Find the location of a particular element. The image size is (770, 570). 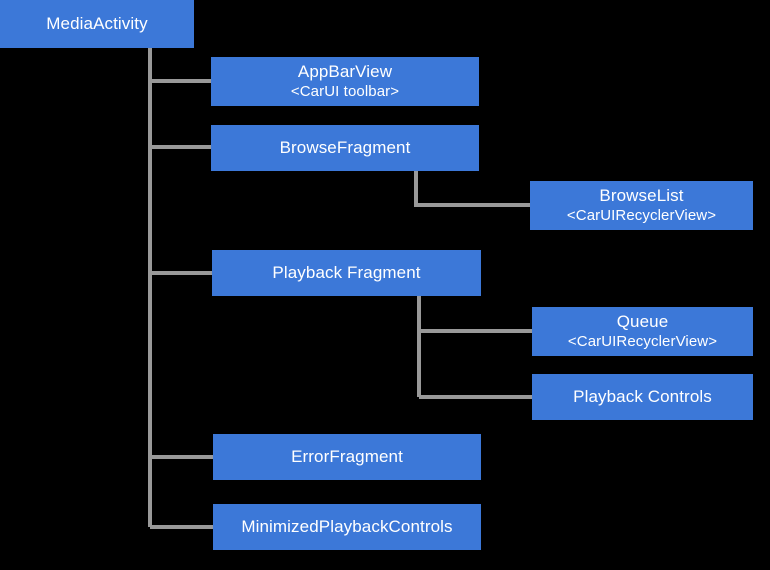

node-playback-controls-title: Playback Controls is located at coordinates (642, 396).